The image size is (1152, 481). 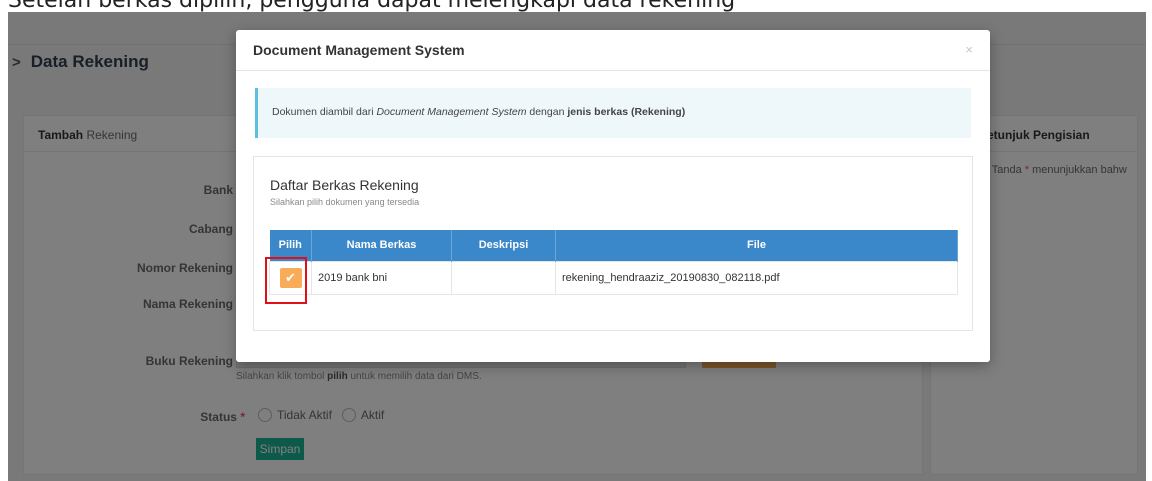 What do you see at coordinates (359, 50) in the screenshot?
I see `modal-title: Document Management System` at bounding box center [359, 50].